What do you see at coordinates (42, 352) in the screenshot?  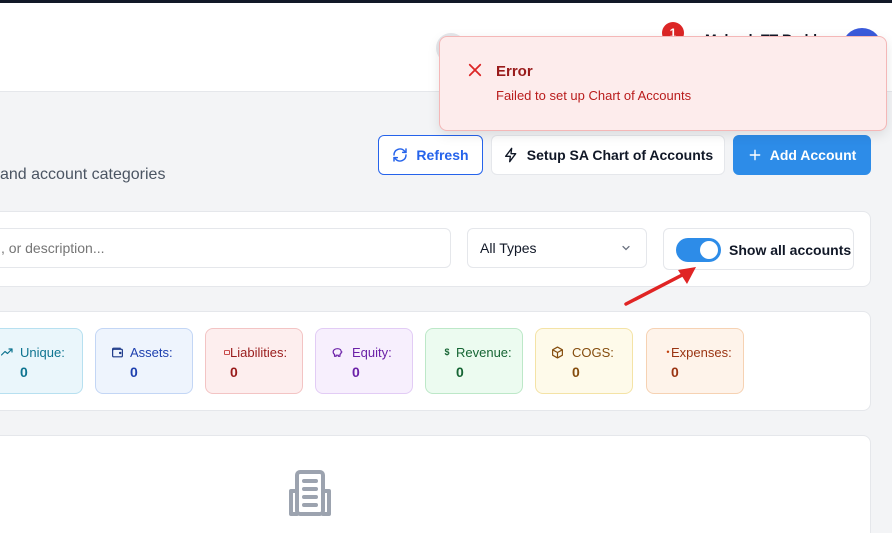 I see `stat-label: Unique:` at bounding box center [42, 352].